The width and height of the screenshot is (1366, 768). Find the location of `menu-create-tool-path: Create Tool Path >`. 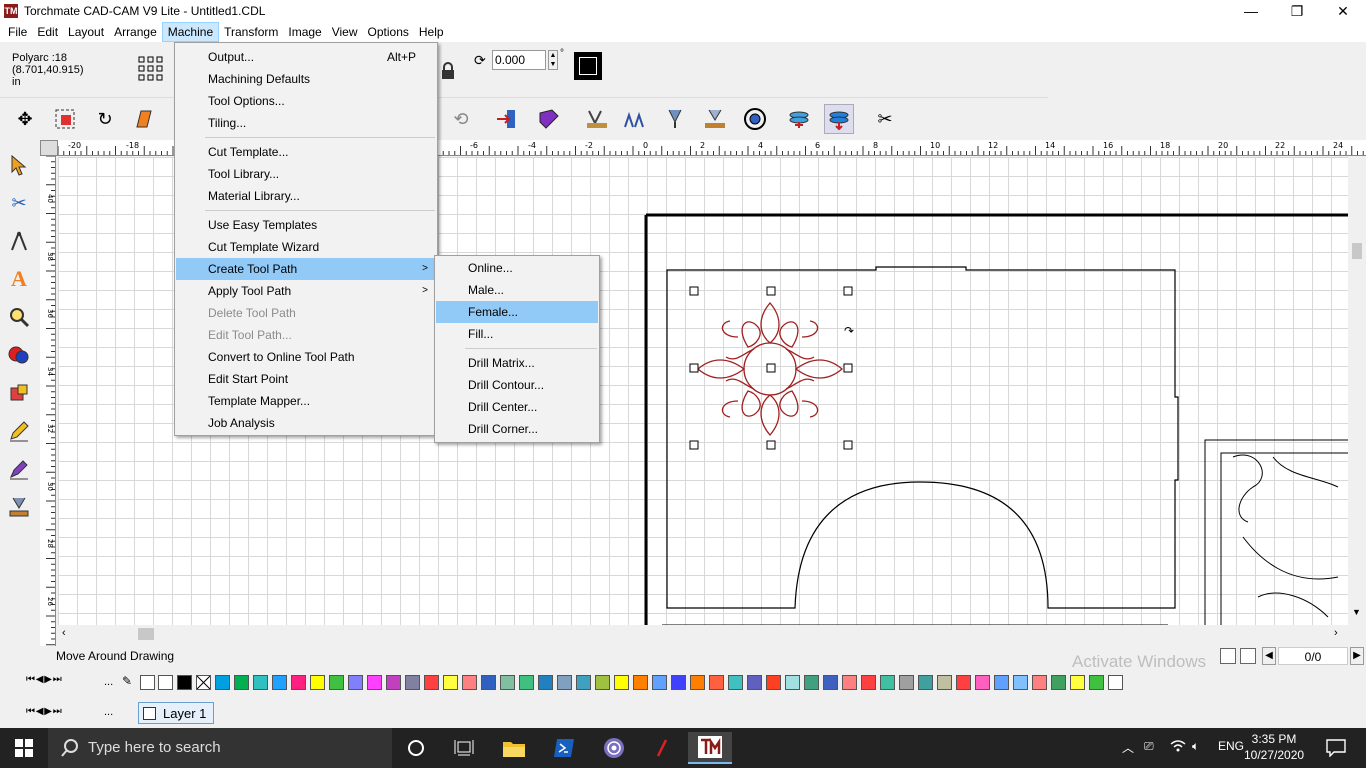

menu-create-tool-path: Create Tool Path > is located at coordinates (306, 269).